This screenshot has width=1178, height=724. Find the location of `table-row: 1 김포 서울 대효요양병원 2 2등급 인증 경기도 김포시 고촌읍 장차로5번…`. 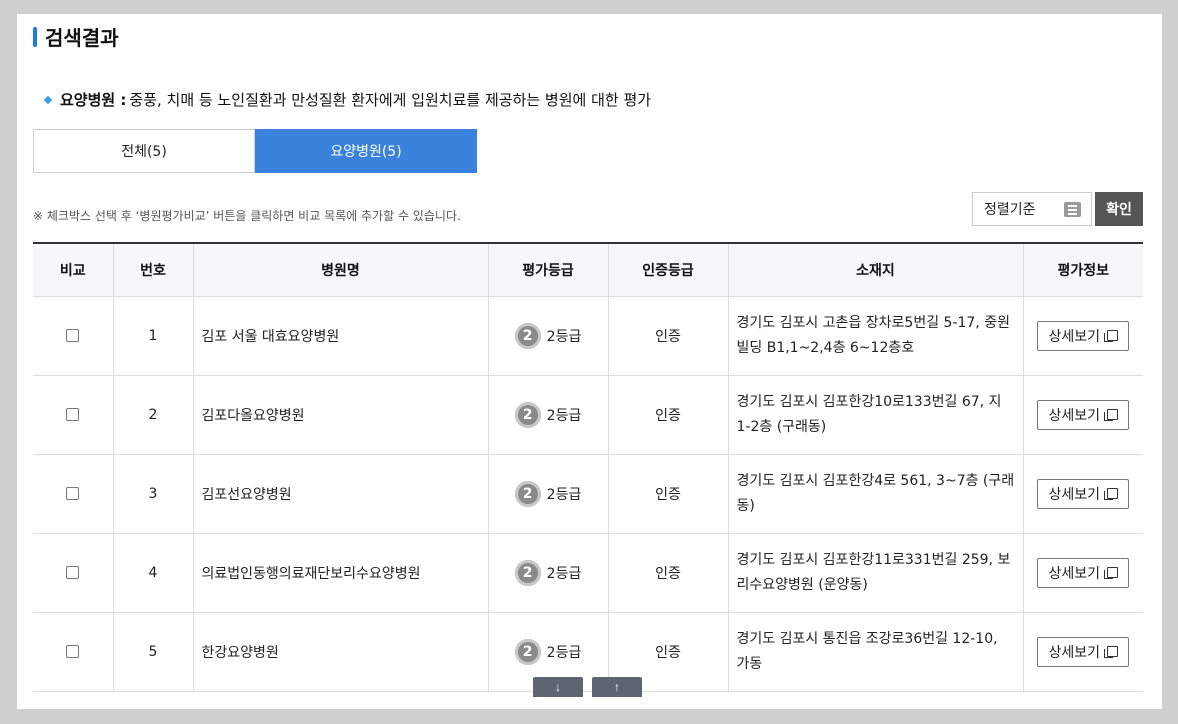

table-row: 1 김포 서울 대효요양병원 2 2등급 인증 경기도 김포시 고촌읍 장차로5번… is located at coordinates (588, 336).